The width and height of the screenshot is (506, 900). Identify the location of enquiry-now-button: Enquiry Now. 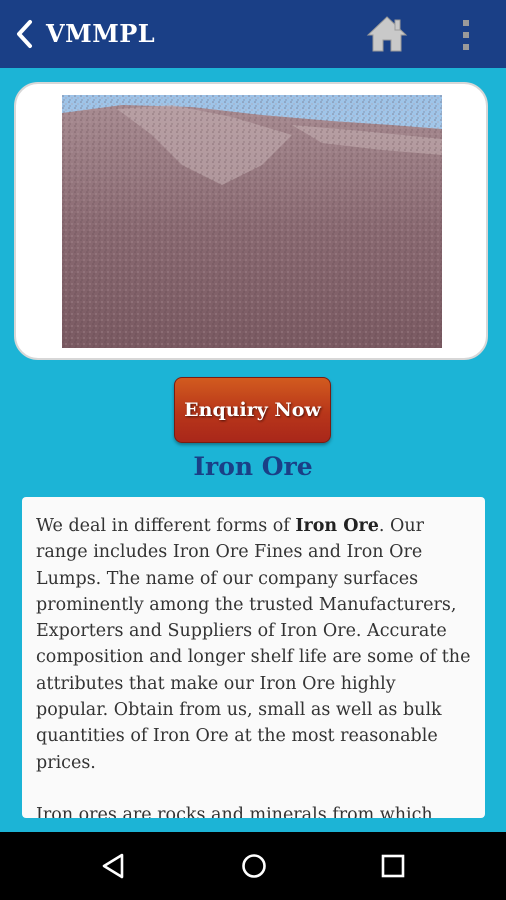
(252, 410).